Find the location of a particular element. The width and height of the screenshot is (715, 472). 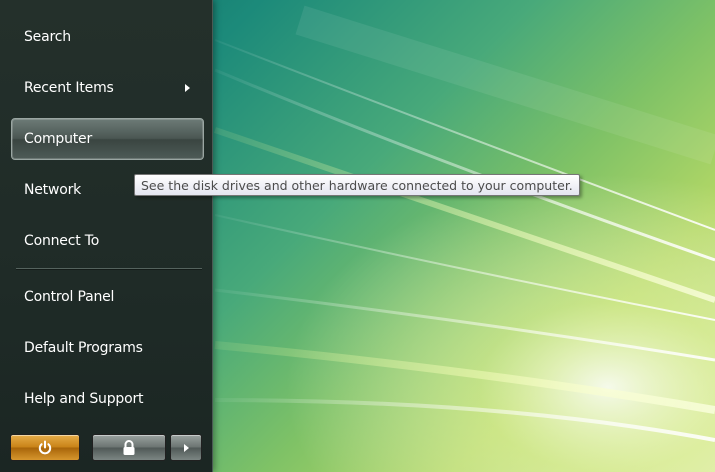

submenu-arrow-icon is located at coordinates (187, 88).